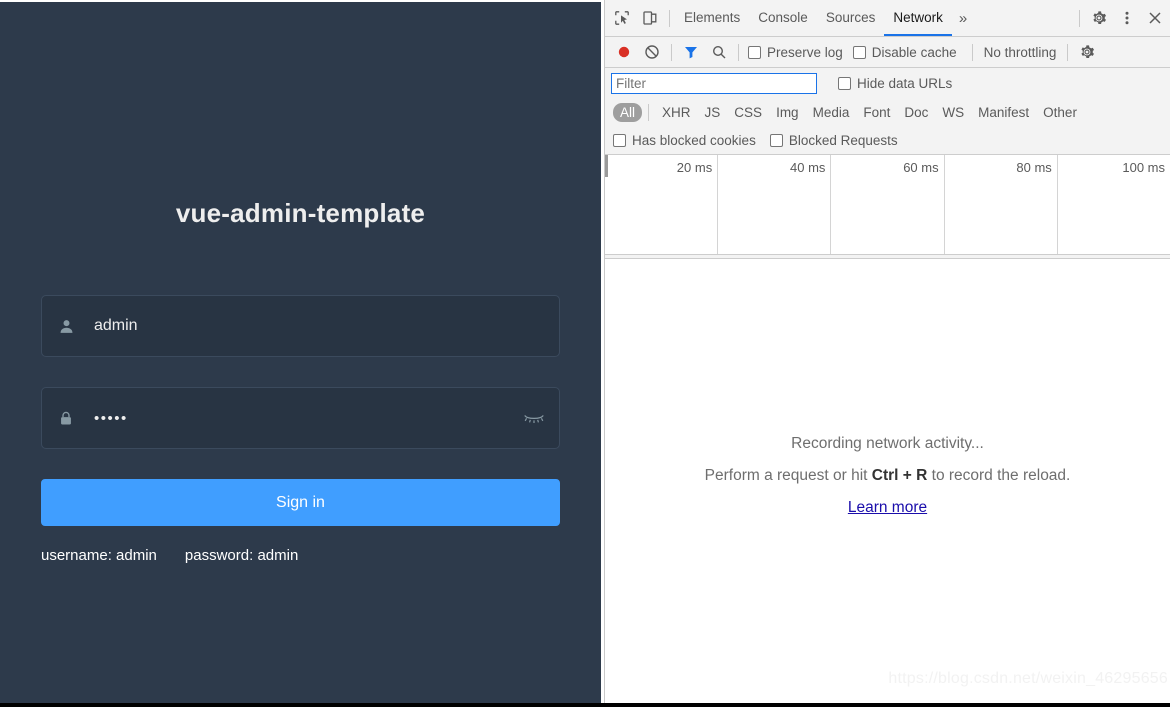  Describe the element at coordinates (999, 475) in the screenshot. I see `hint-suffix: to record the reload.` at that location.